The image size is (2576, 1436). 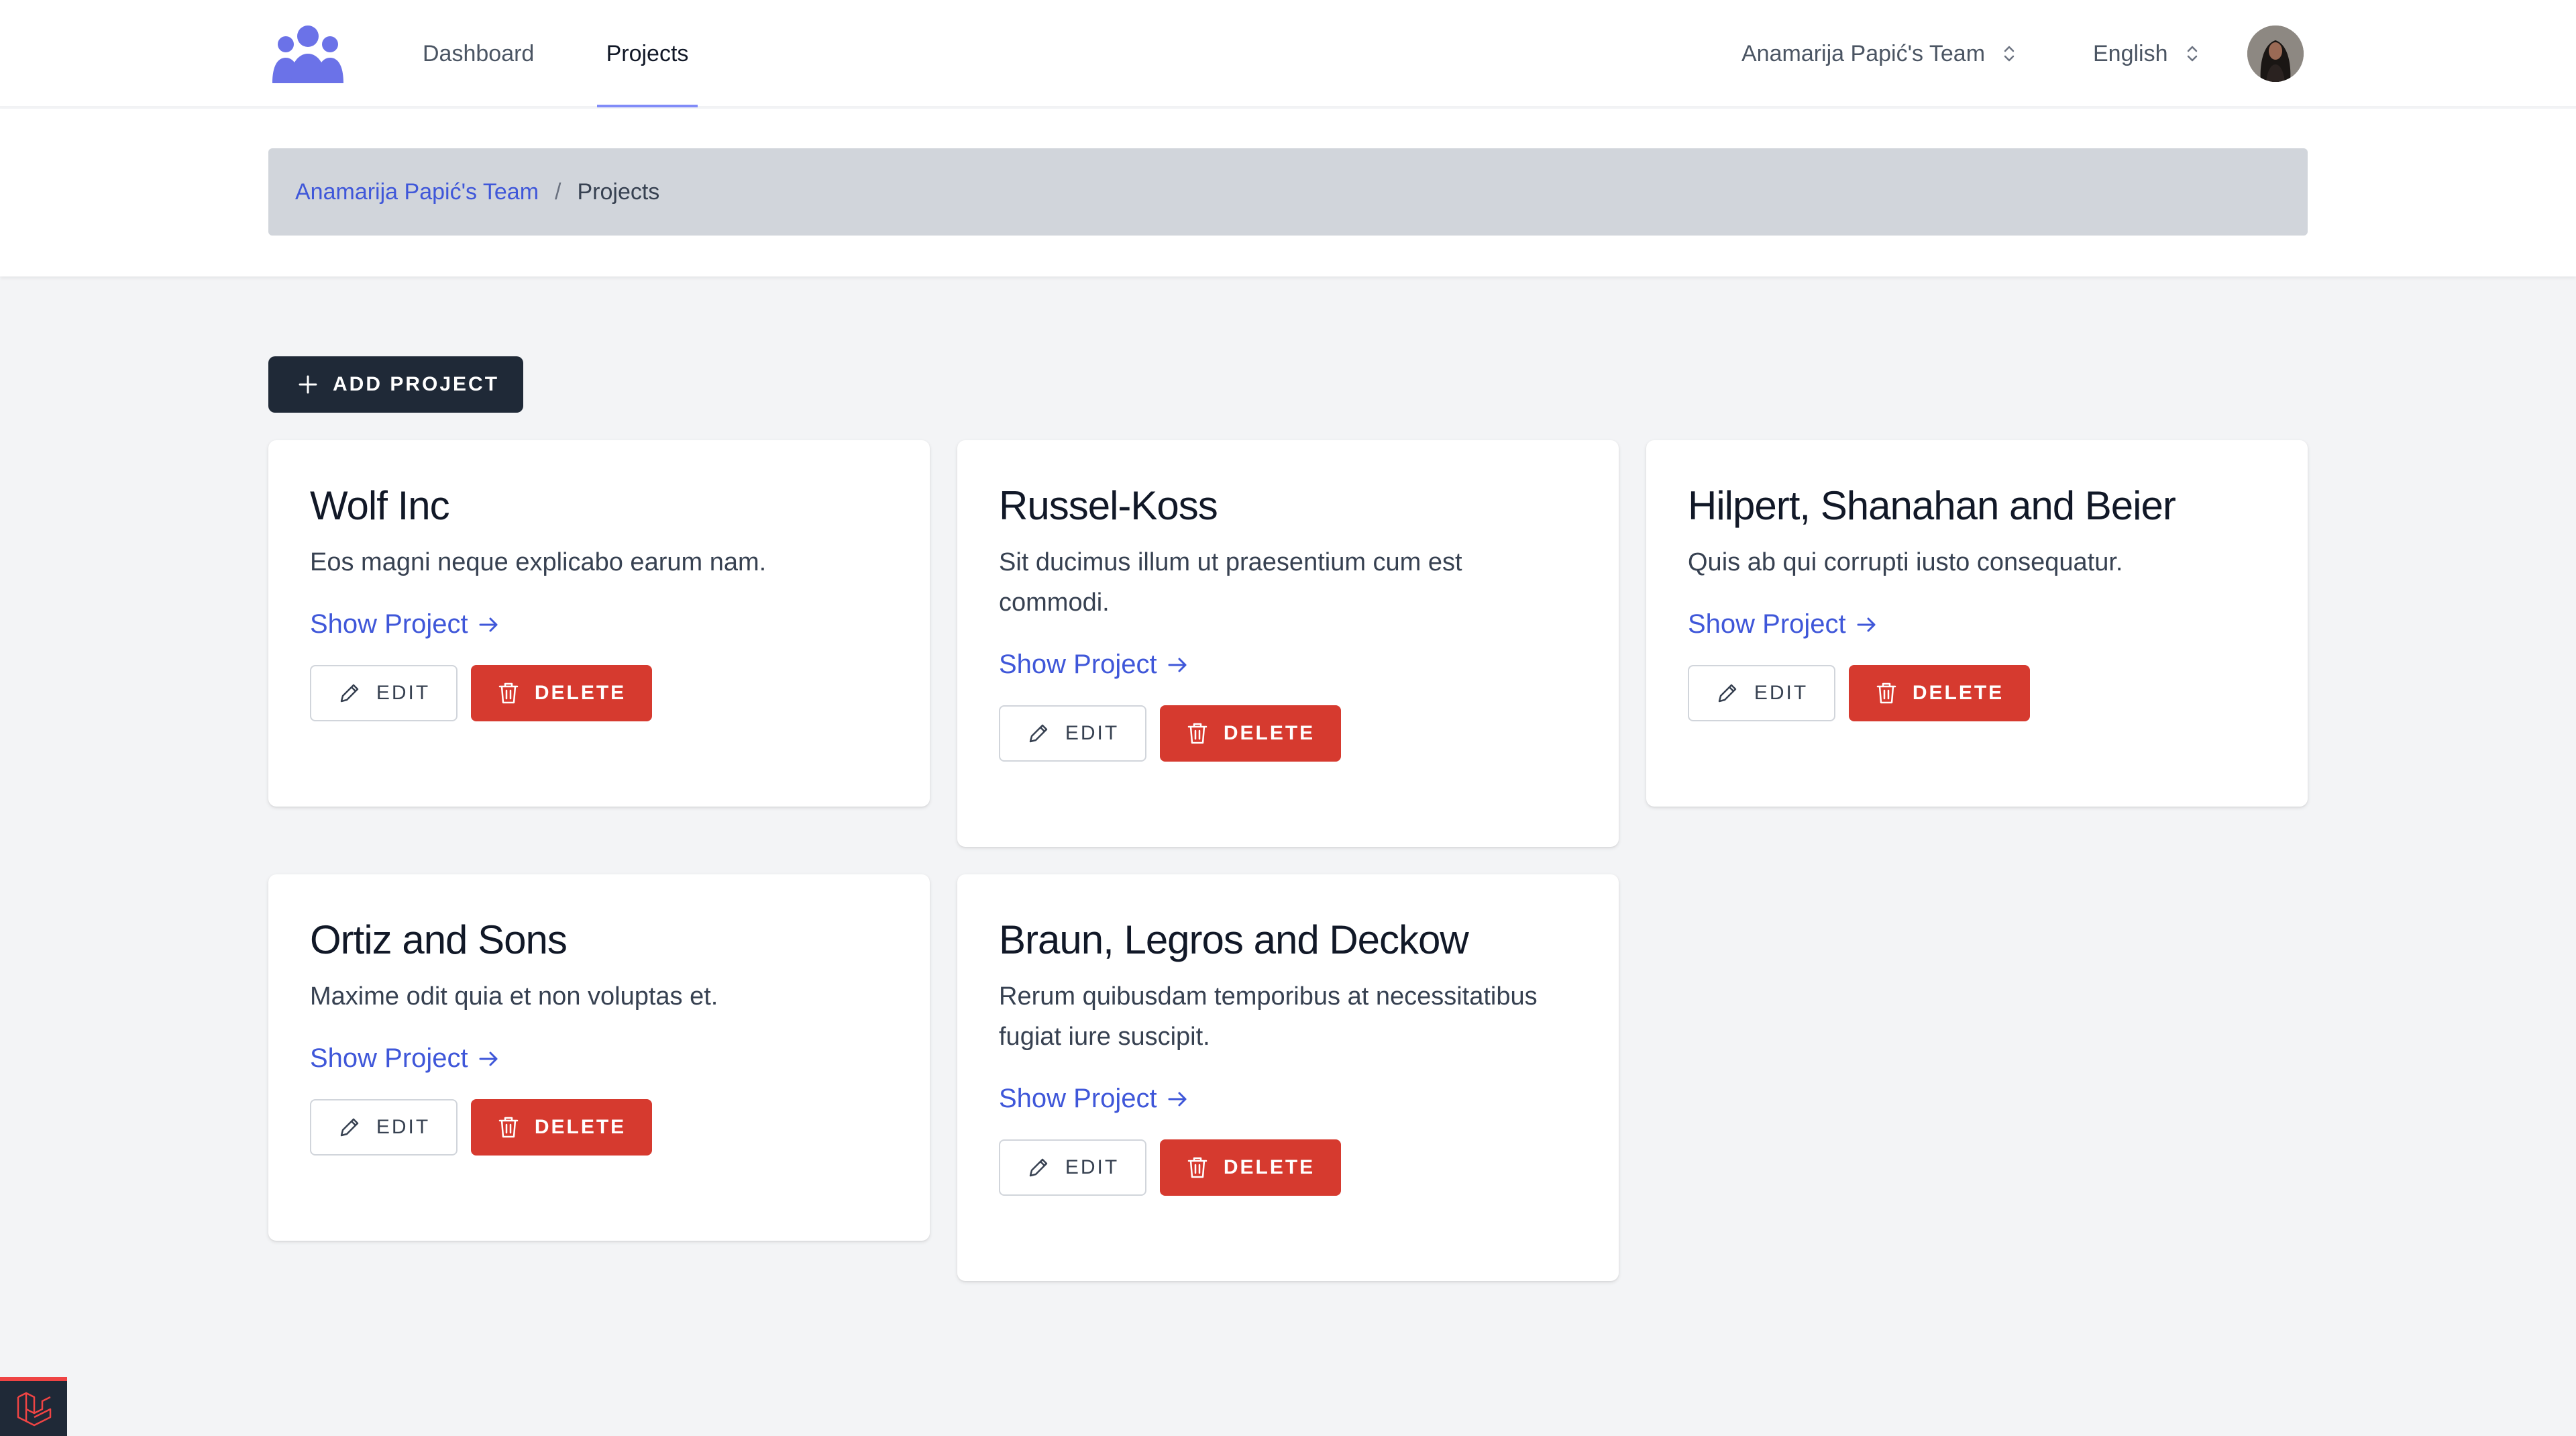 I want to click on avatar-image, so click(x=2275, y=53).